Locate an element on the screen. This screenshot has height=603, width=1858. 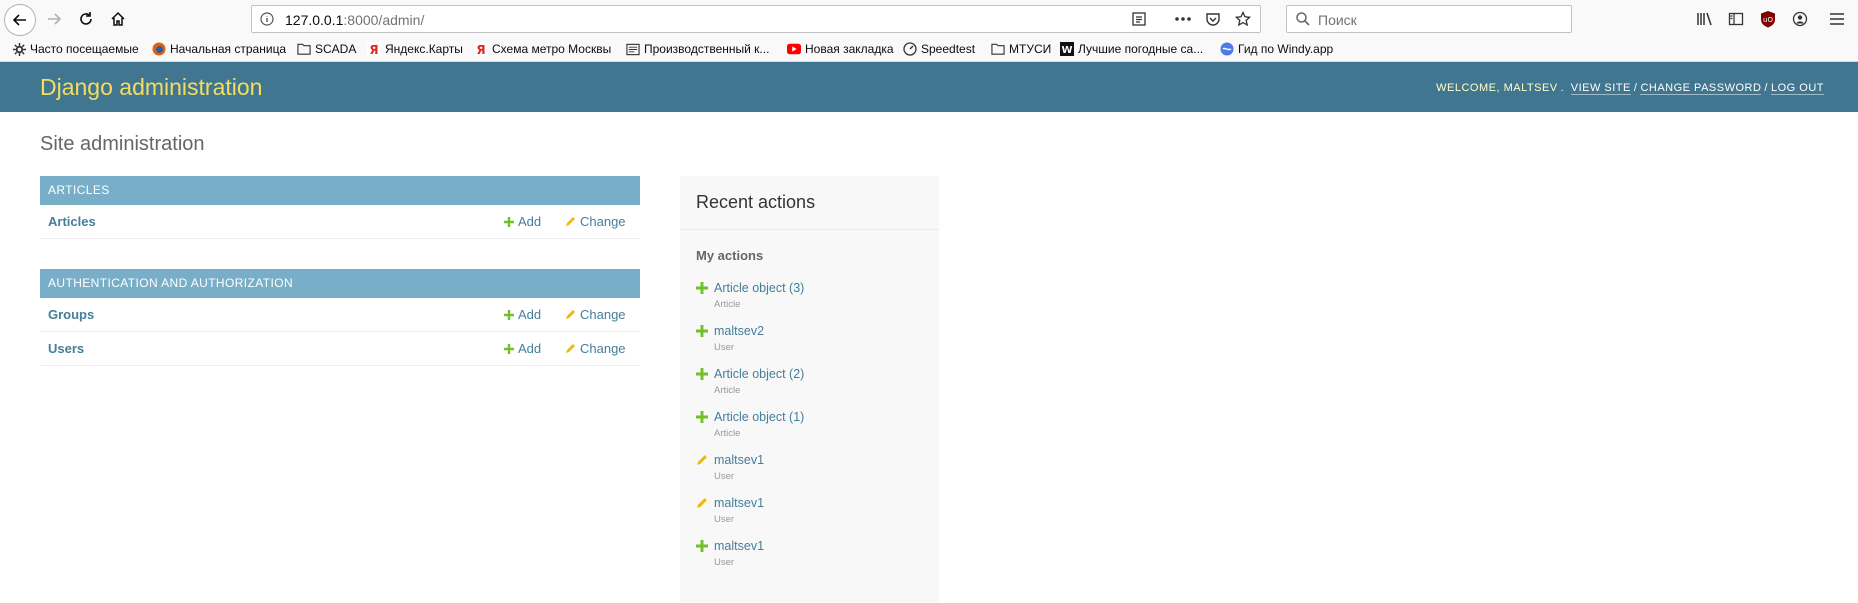
reload-button is located at coordinates (86, 19).